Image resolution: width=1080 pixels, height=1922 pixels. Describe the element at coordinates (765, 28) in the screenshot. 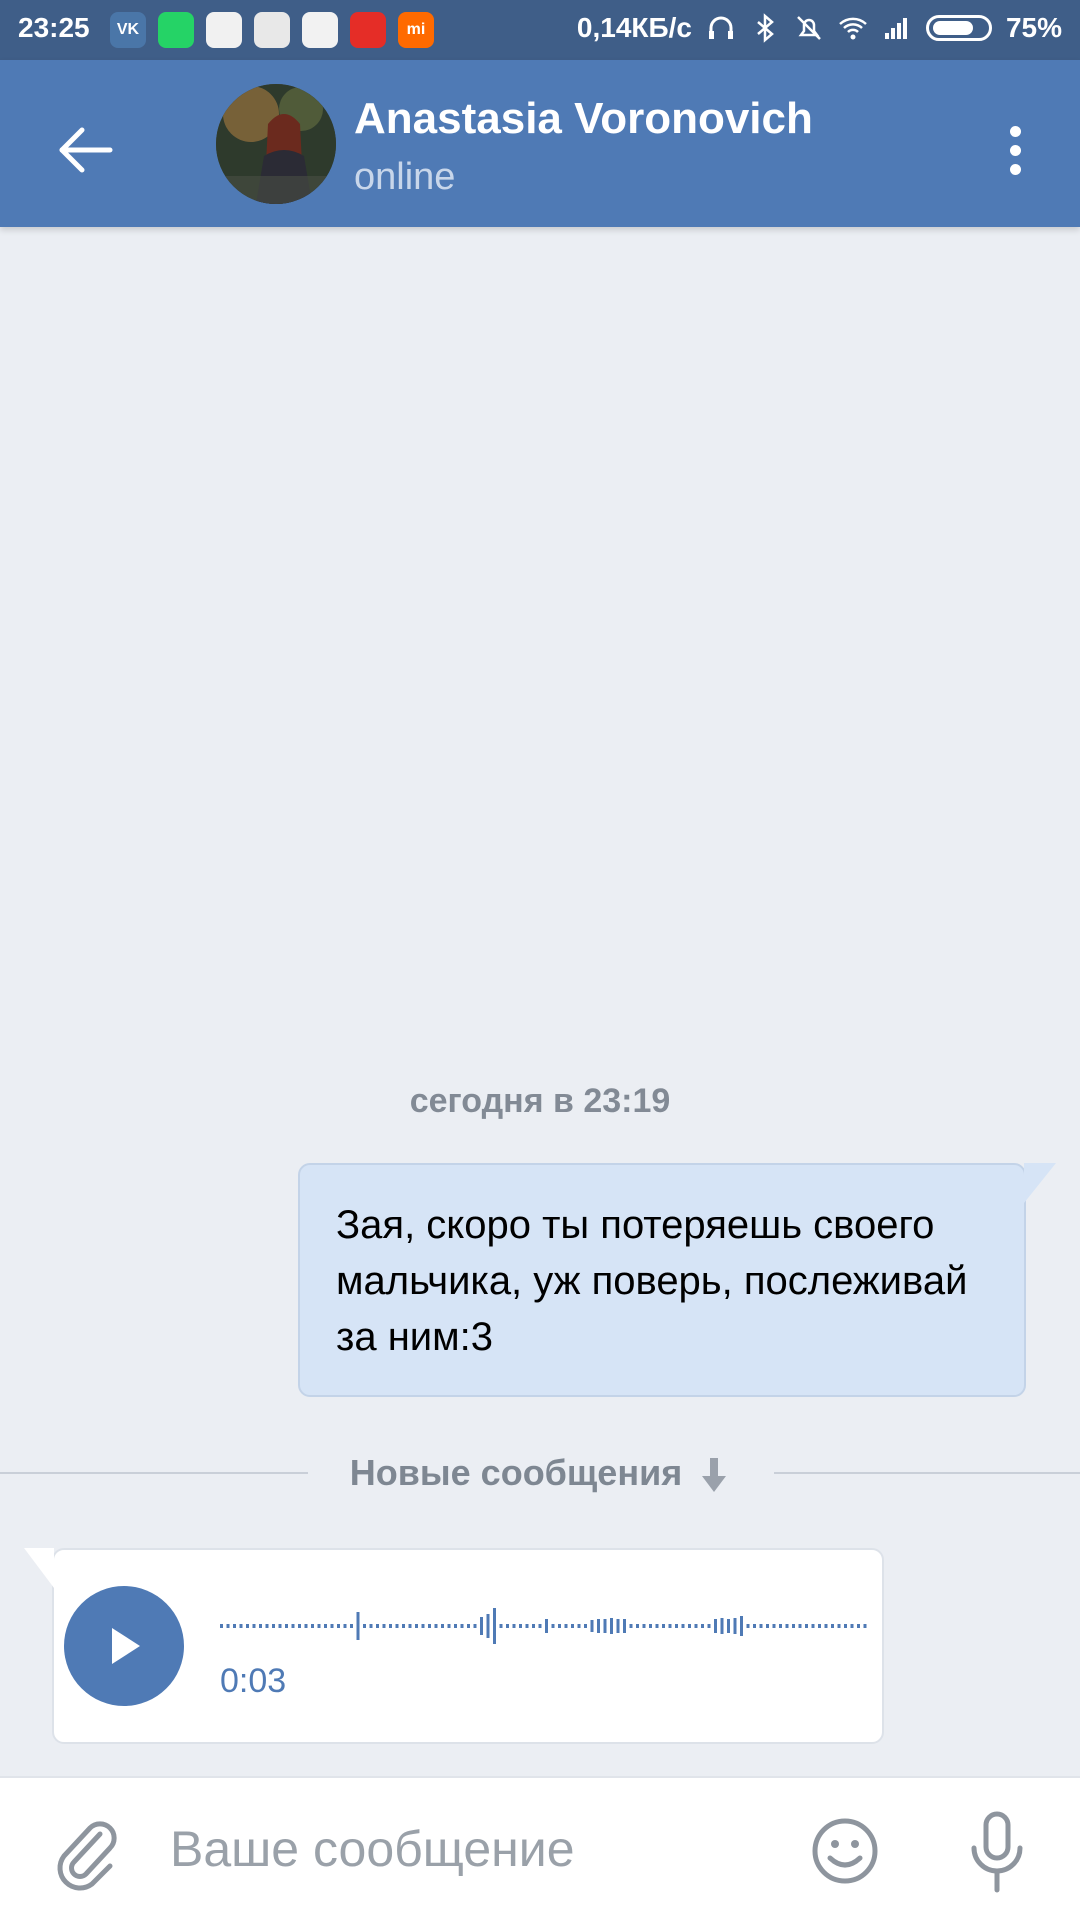

I see `bluetooth-icon` at that location.